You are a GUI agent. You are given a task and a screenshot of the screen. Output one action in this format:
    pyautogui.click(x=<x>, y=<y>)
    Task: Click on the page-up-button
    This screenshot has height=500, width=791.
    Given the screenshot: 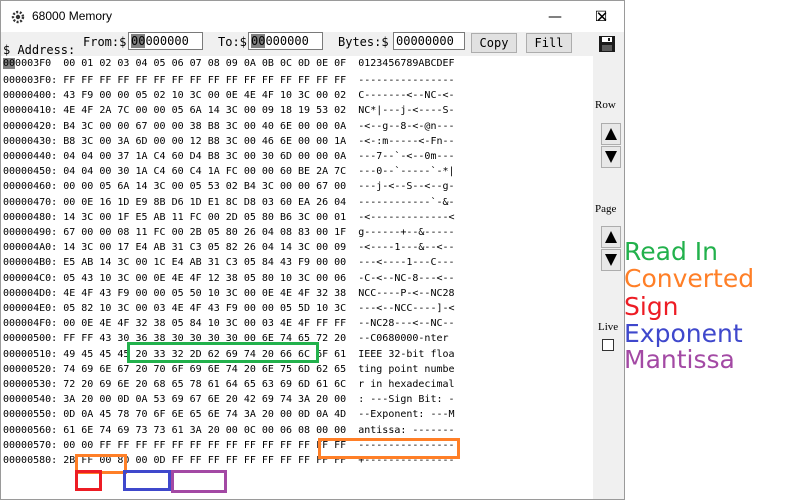 What is the action you would take?
    pyautogui.click(x=611, y=237)
    